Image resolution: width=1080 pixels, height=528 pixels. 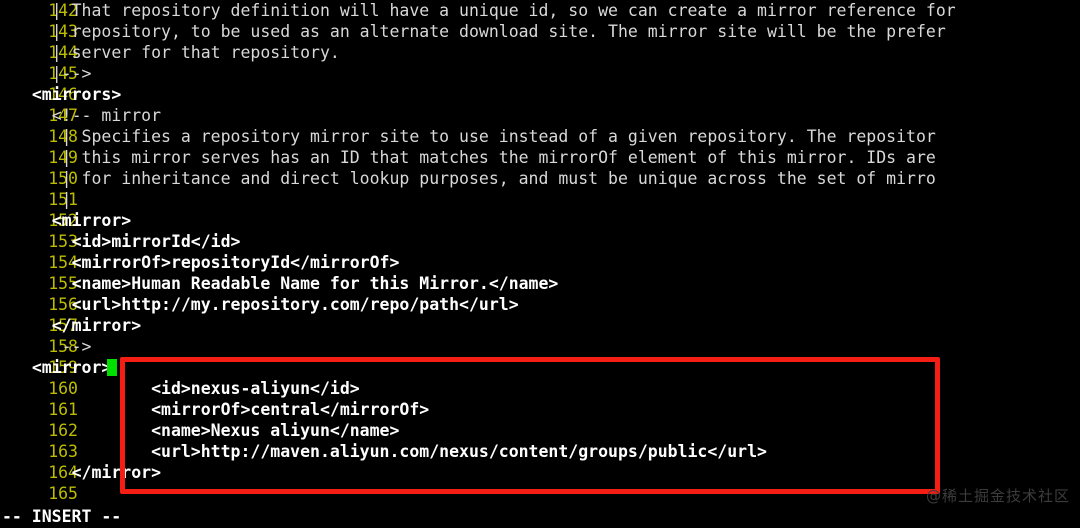 I want to click on code-line: 160 <id>nexus-aliyun</id>, so click(x=540, y=388).